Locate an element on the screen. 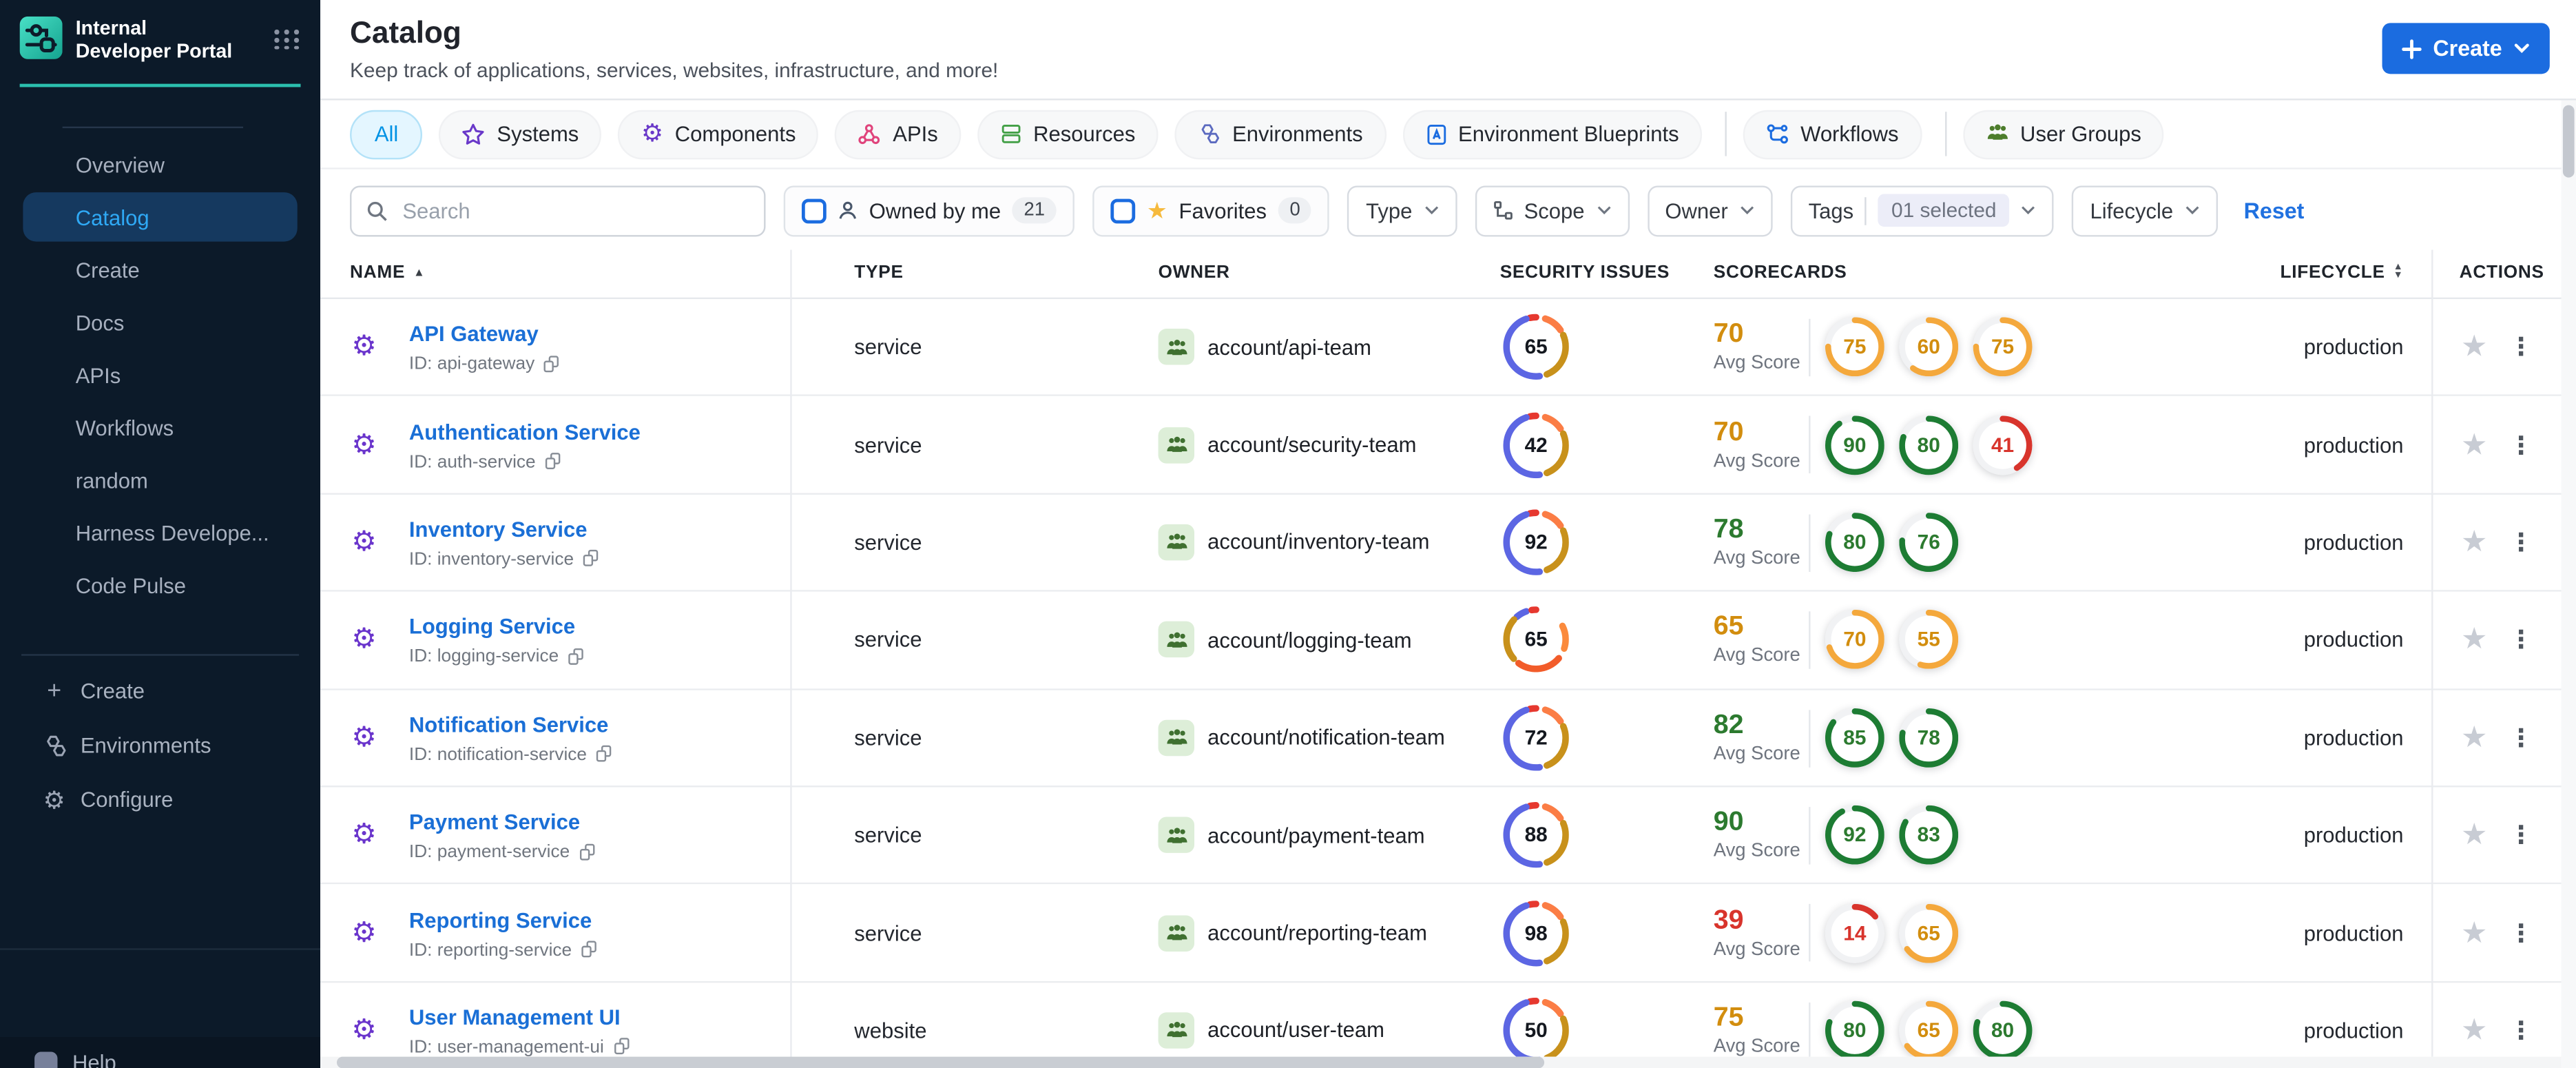 This screenshot has height=1068, width=2576. lifecycle-dropdown: Lifecycle is located at coordinates (2145, 211).